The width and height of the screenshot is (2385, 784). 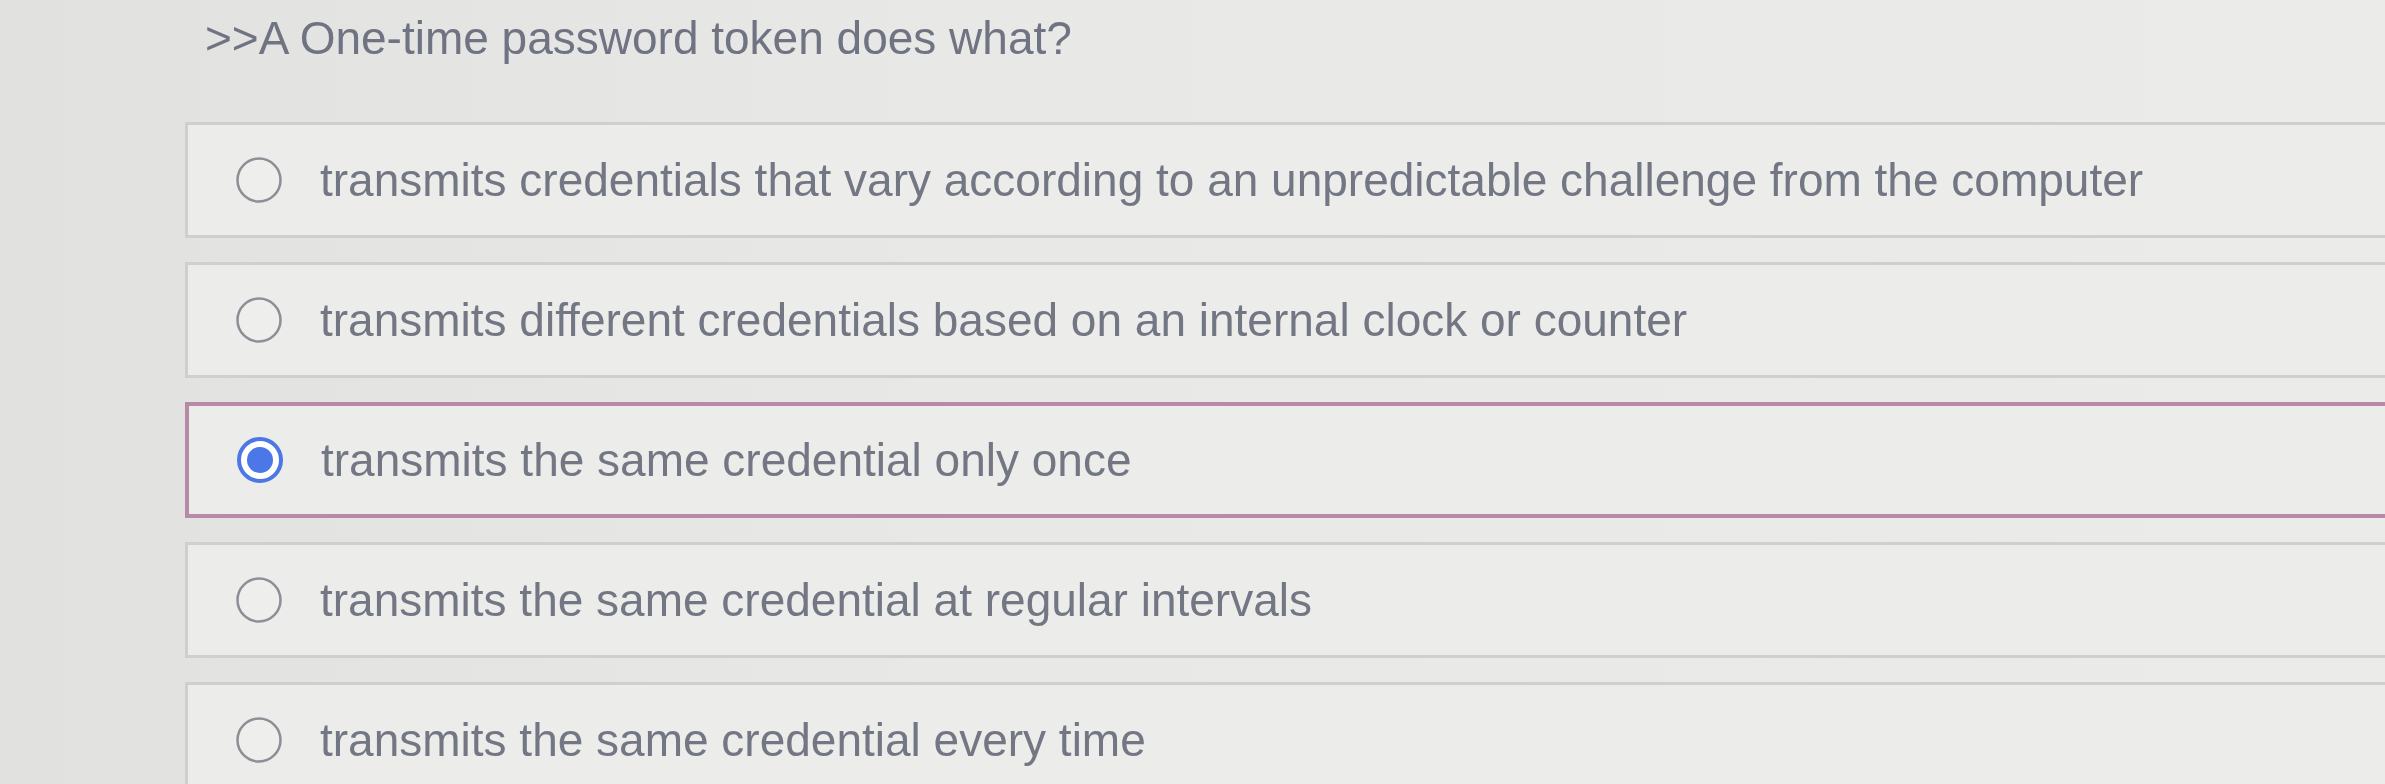 I want to click on answer-option: transmits the same credential every time, so click(x=1285, y=733).